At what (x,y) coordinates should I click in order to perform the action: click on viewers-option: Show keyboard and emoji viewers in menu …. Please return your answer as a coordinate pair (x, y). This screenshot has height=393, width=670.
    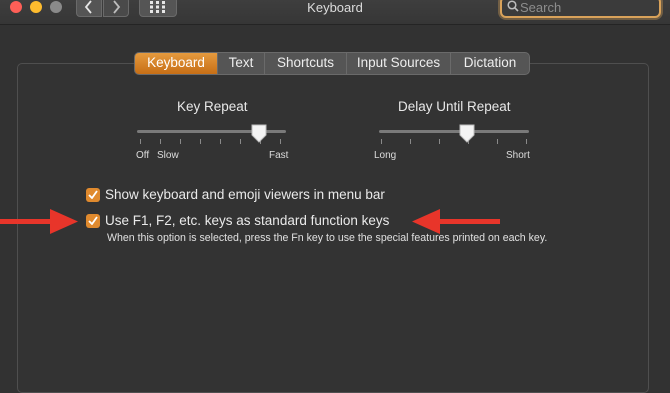
    Looking at the image, I should click on (235, 194).